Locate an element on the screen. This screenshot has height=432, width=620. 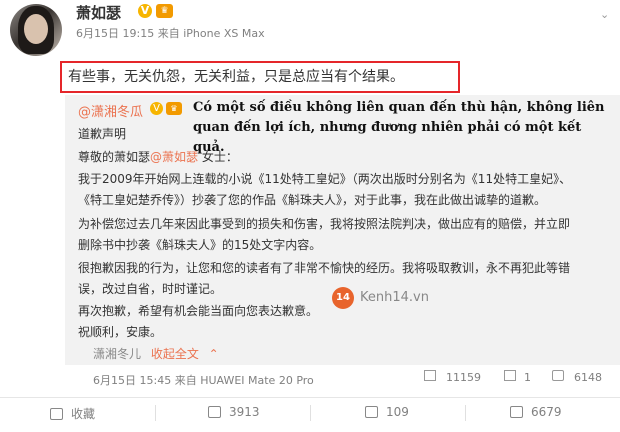
like-icon is located at coordinates (558, 375).